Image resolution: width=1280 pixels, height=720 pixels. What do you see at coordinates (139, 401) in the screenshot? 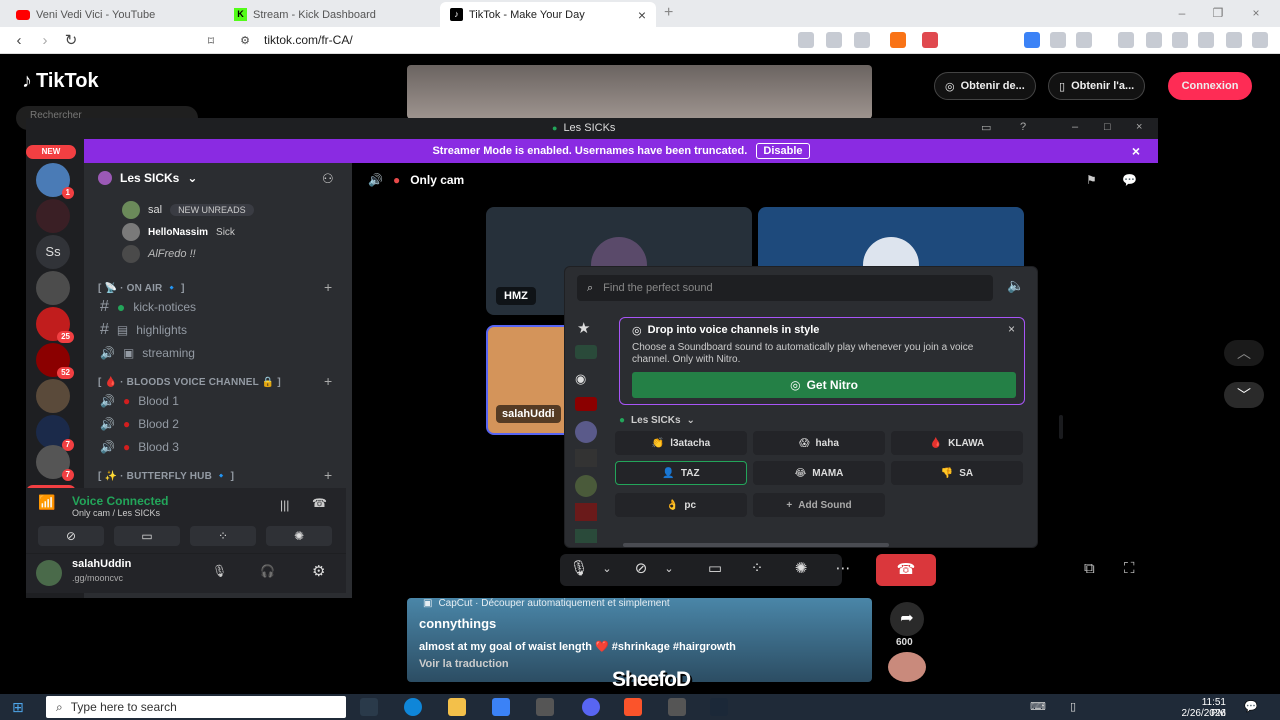
I see `channel-blood-1: 🔊 ● Blood 1` at bounding box center [139, 401].